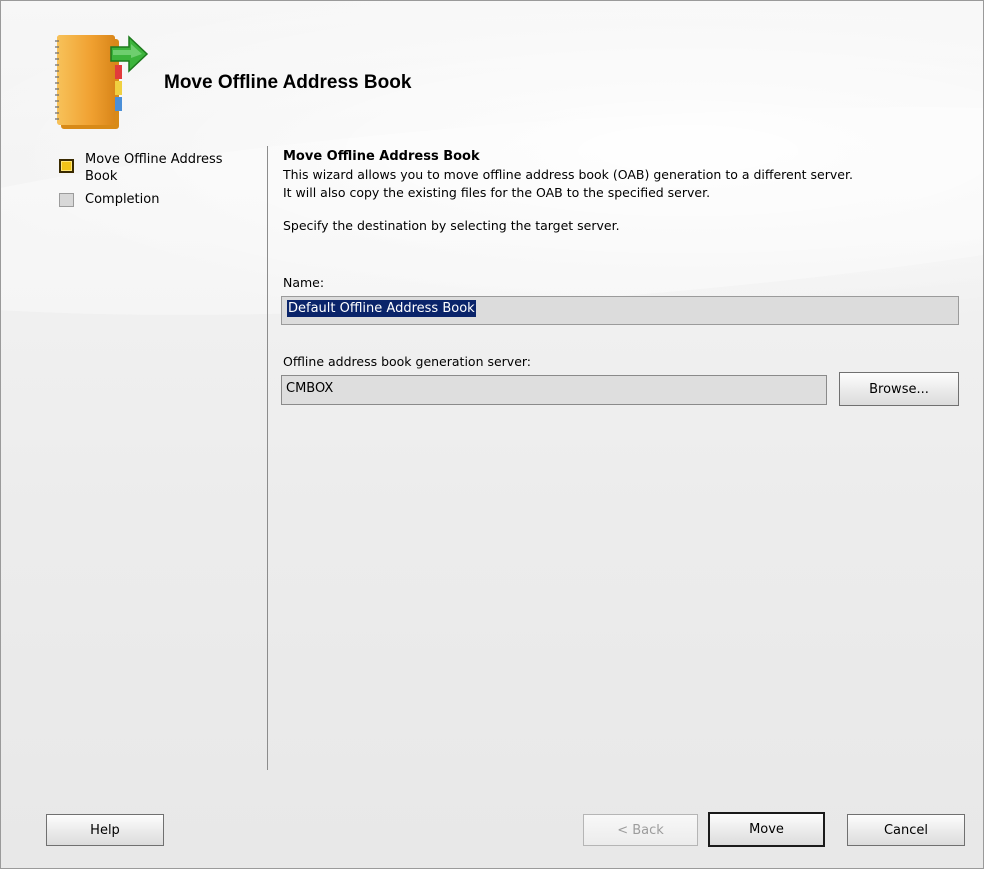 The width and height of the screenshot is (984, 869). I want to click on server-field: CMBOX, so click(554, 390).